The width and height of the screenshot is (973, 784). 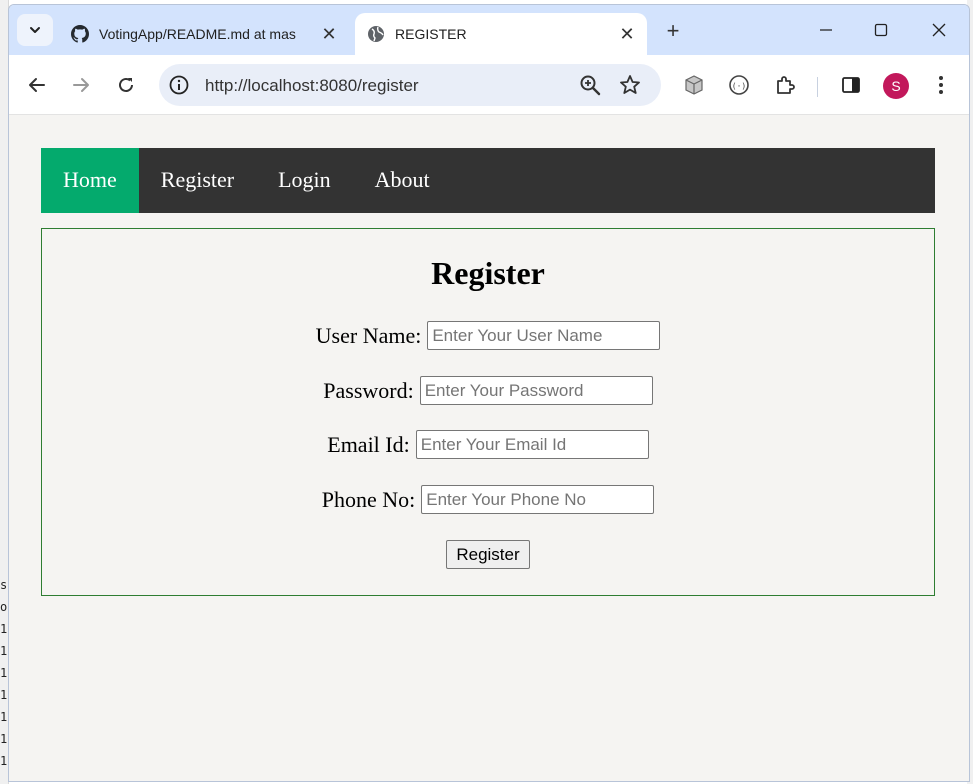 What do you see at coordinates (630, 85) in the screenshot?
I see `bookmark-star-icon` at bounding box center [630, 85].